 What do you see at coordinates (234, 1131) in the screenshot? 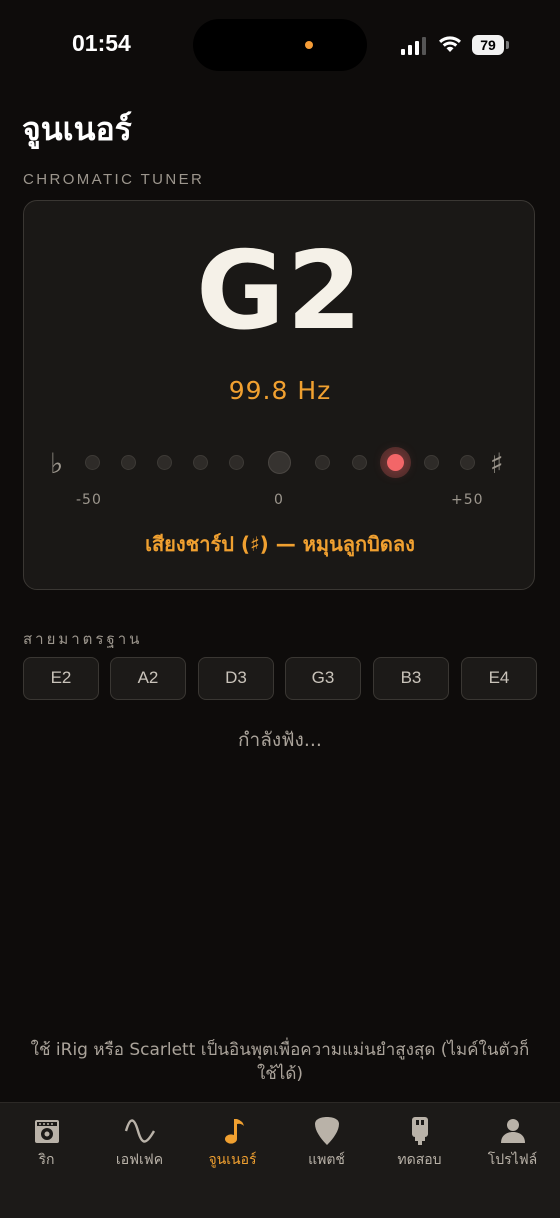
I see `music-note-icon` at bounding box center [234, 1131].